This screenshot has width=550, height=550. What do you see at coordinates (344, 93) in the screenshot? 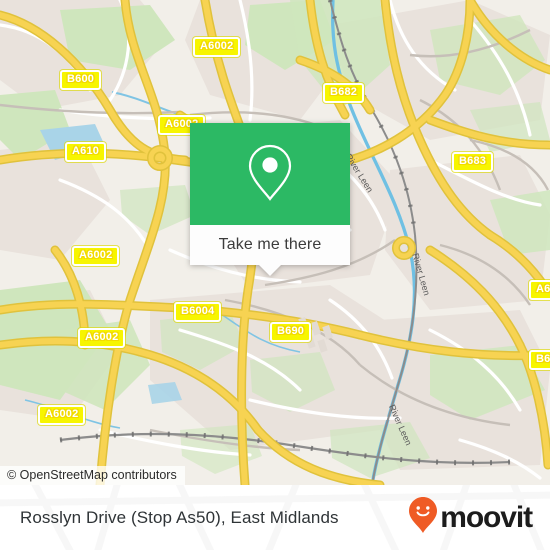
I see `road-shield: B682` at bounding box center [344, 93].